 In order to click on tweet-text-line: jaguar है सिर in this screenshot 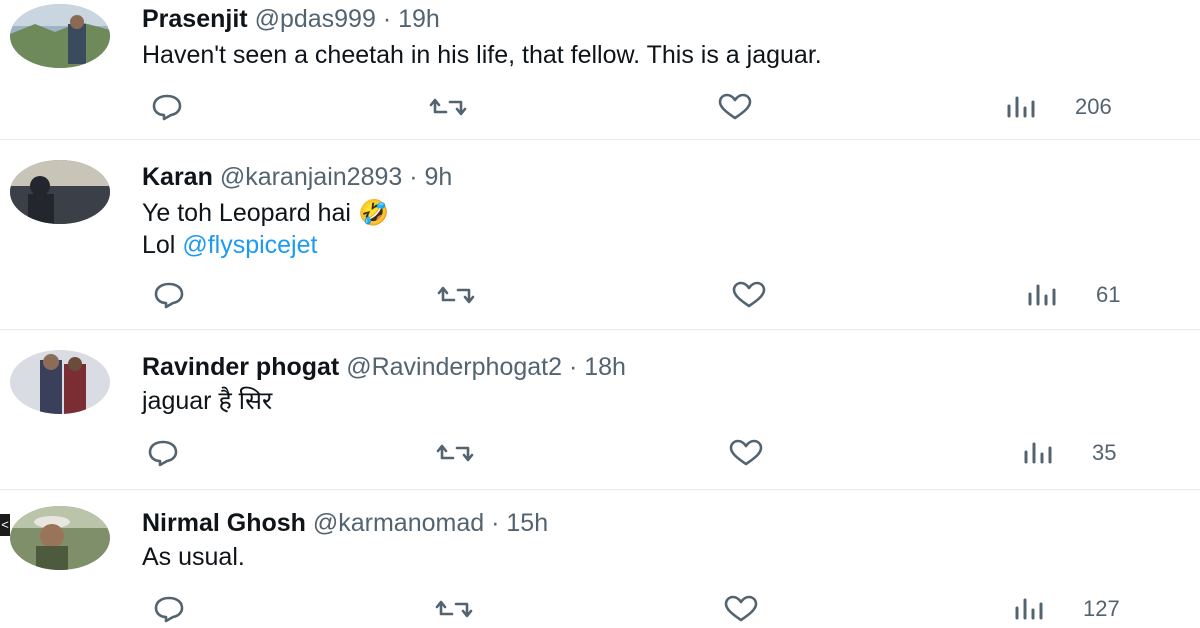, I will do `click(207, 401)`.